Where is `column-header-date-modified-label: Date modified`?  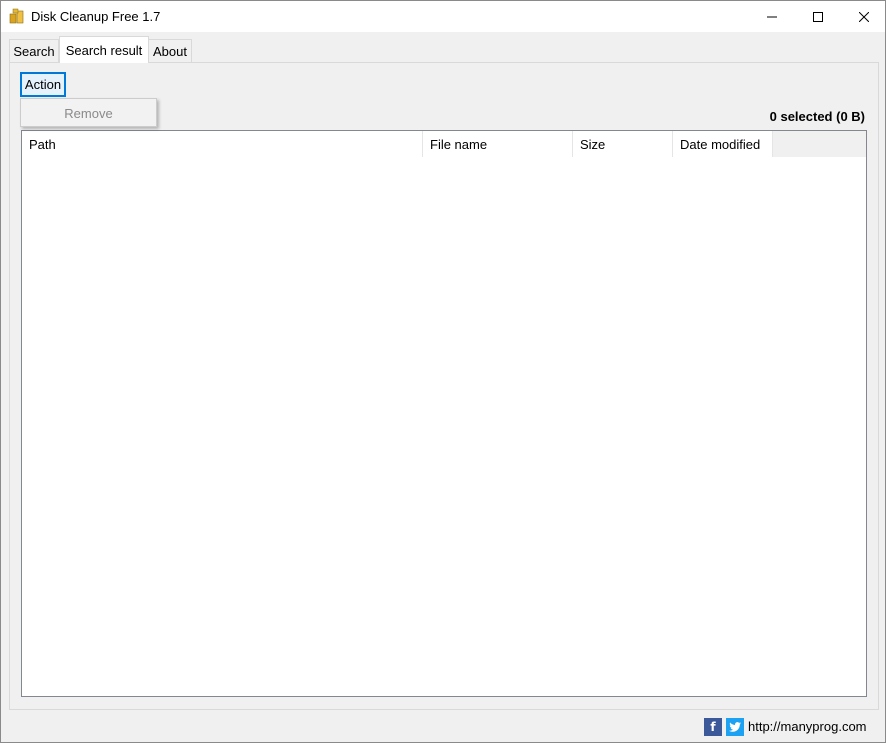
column-header-date-modified-label: Date modified is located at coordinates (720, 144).